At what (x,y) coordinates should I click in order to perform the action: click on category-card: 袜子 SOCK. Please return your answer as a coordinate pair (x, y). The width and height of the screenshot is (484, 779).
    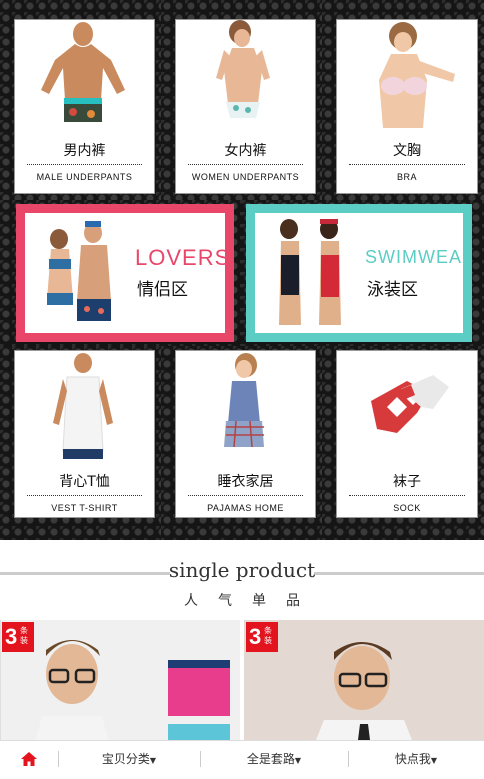
    Looking at the image, I should click on (407, 434).